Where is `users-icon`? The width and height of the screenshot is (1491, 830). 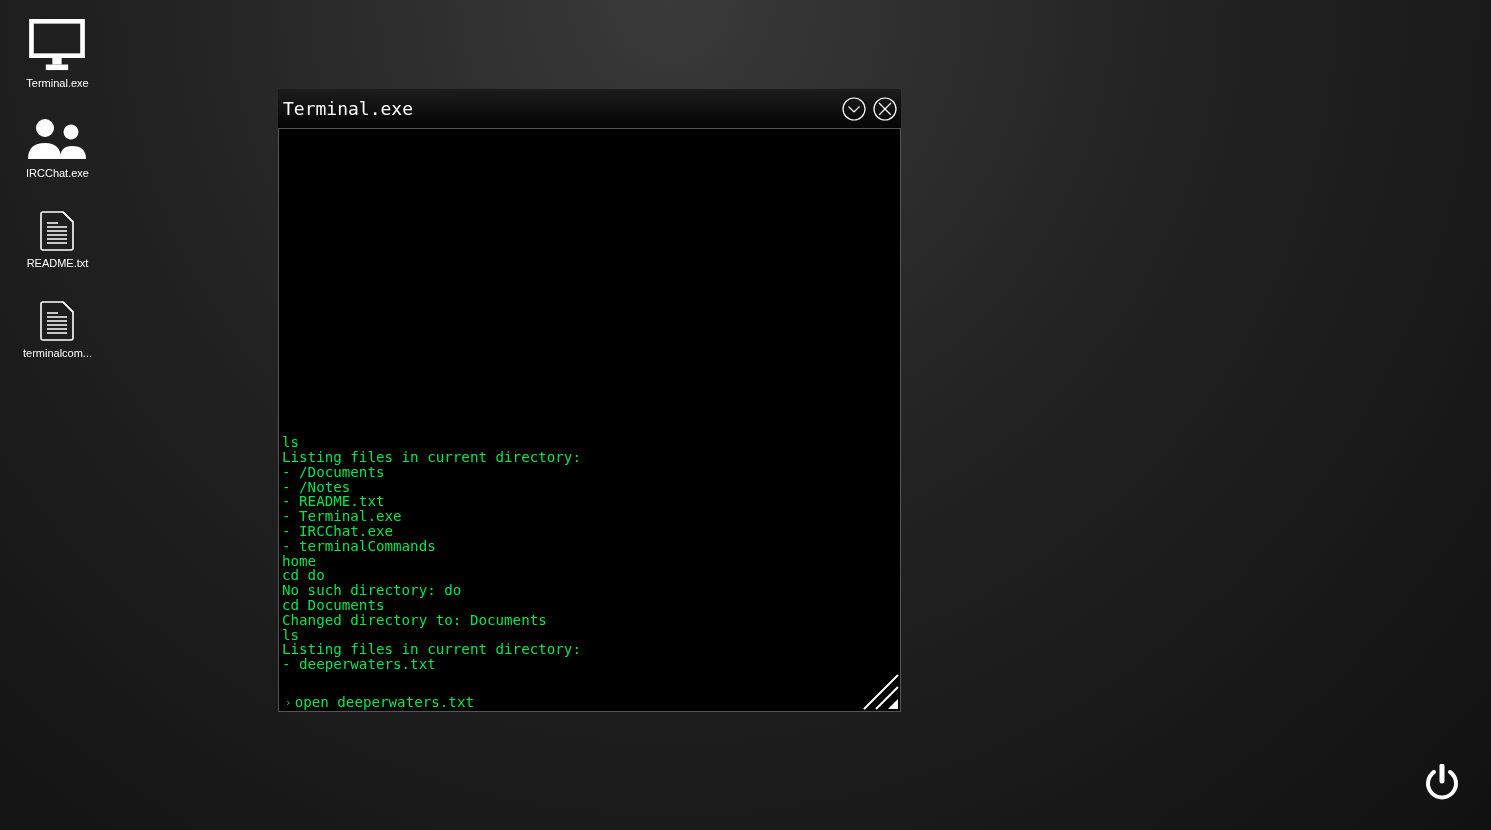
users-icon is located at coordinates (57, 140).